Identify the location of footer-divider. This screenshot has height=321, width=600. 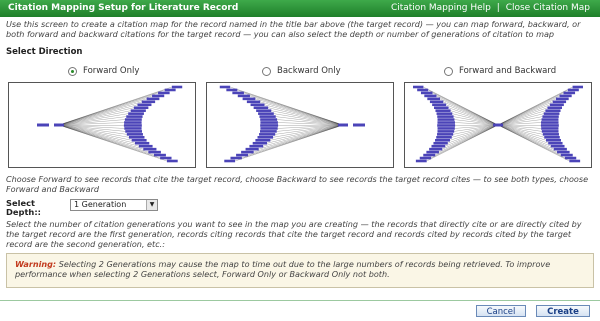
(300, 300).